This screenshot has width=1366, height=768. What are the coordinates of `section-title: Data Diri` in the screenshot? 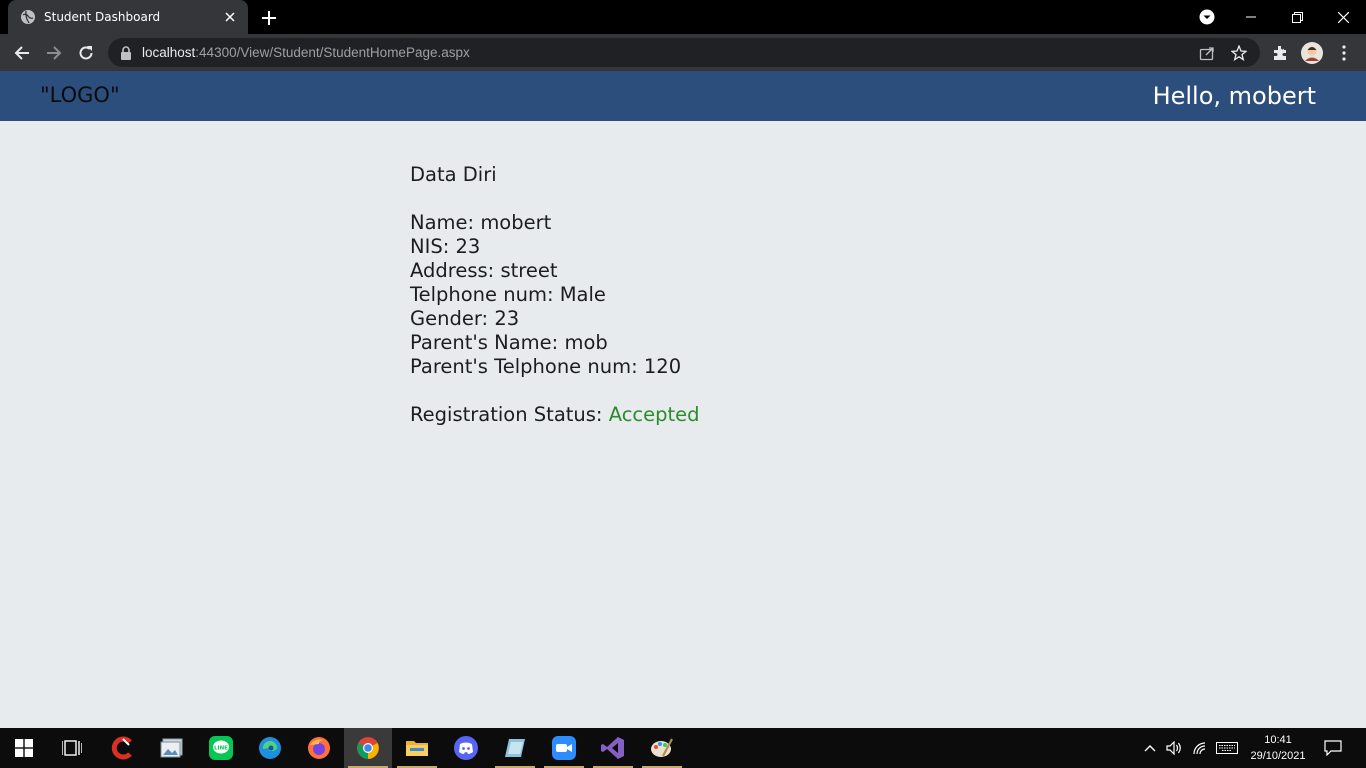 It's located at (453, 174).